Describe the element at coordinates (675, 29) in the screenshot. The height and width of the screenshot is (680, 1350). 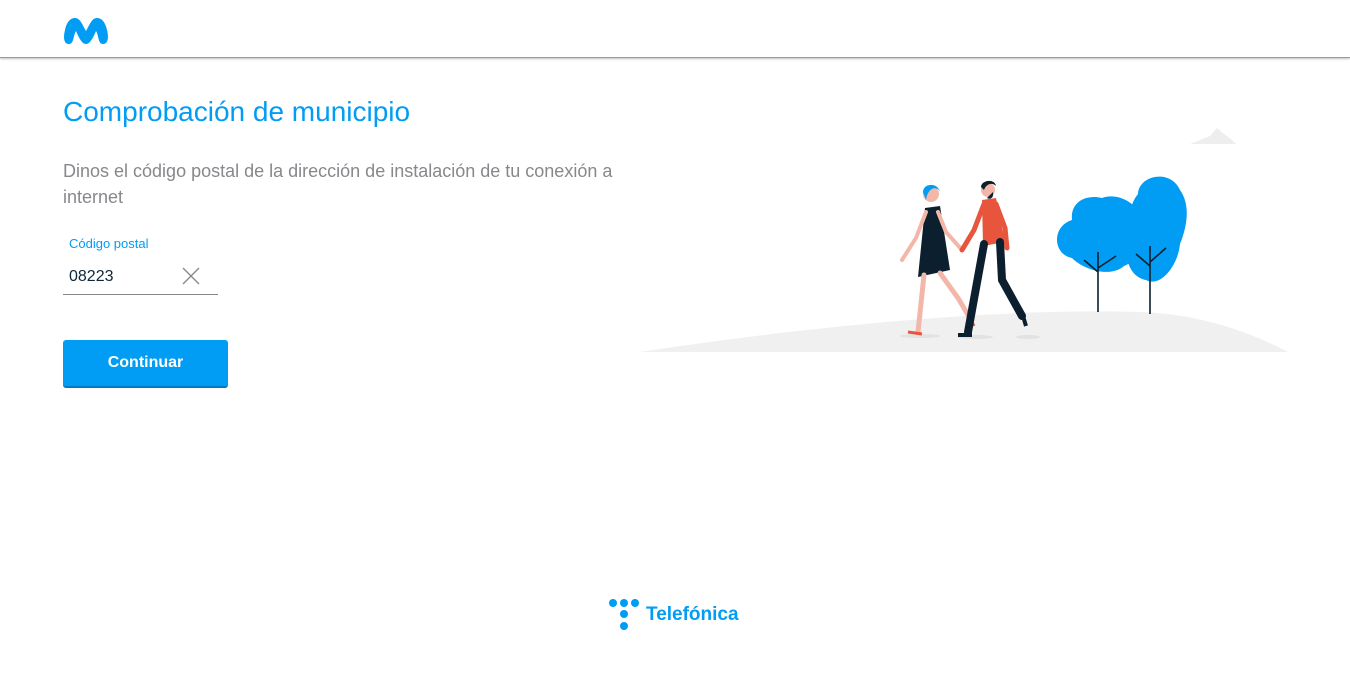
I see `top-bar` at that location.